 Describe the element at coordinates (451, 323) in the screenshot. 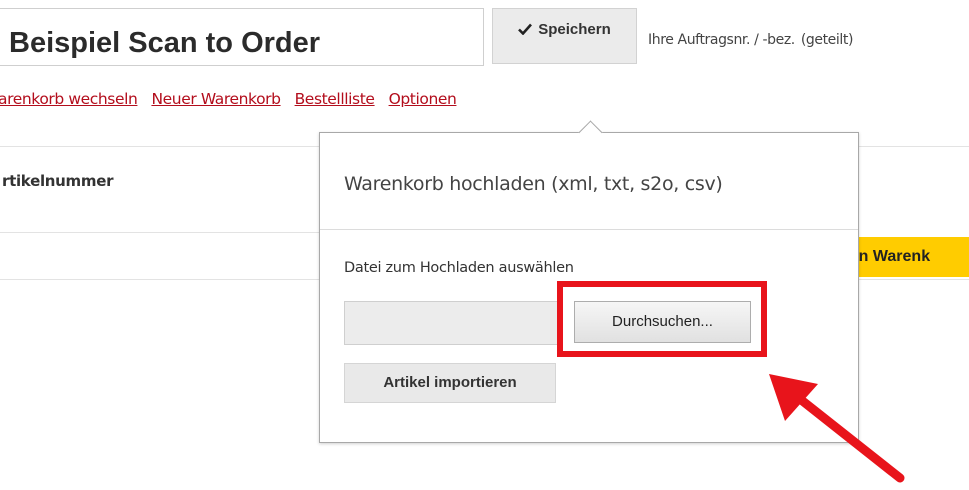

I see `file-path-input` at that location.